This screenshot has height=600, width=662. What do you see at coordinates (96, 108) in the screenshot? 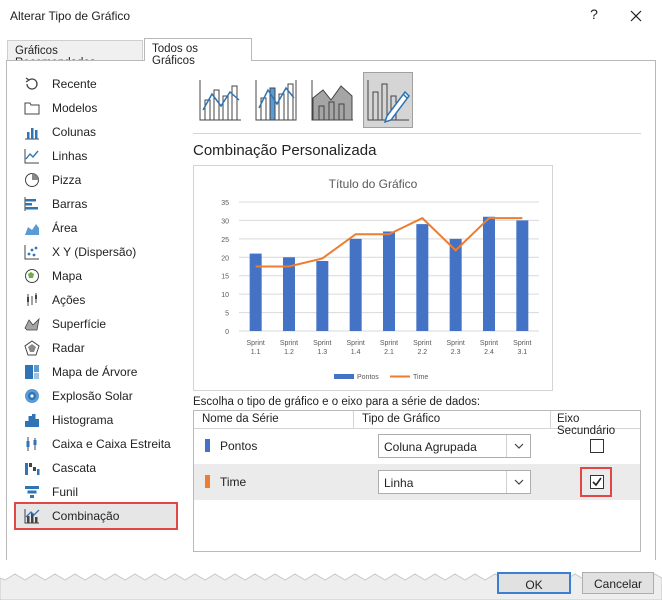
I see `category-templates: Modelos` at bounding box center [96, 108].